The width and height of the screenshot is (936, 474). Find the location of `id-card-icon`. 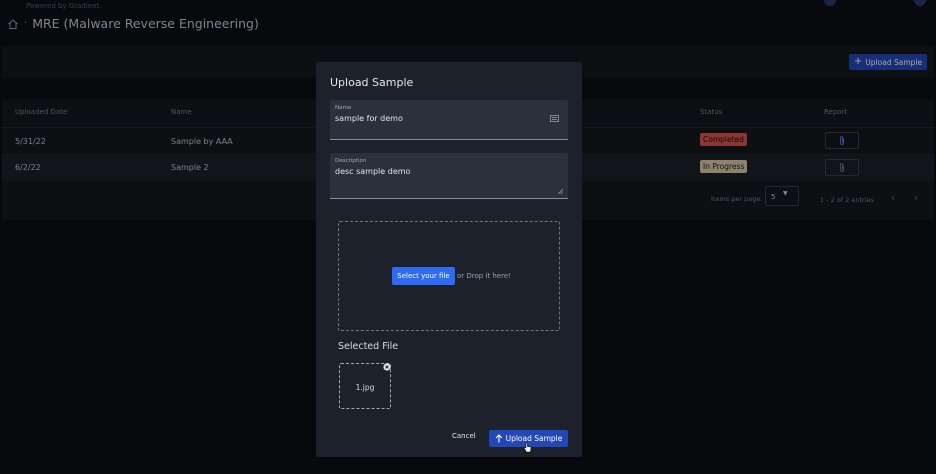

id-card-icon is located at coordinates (554, 118).